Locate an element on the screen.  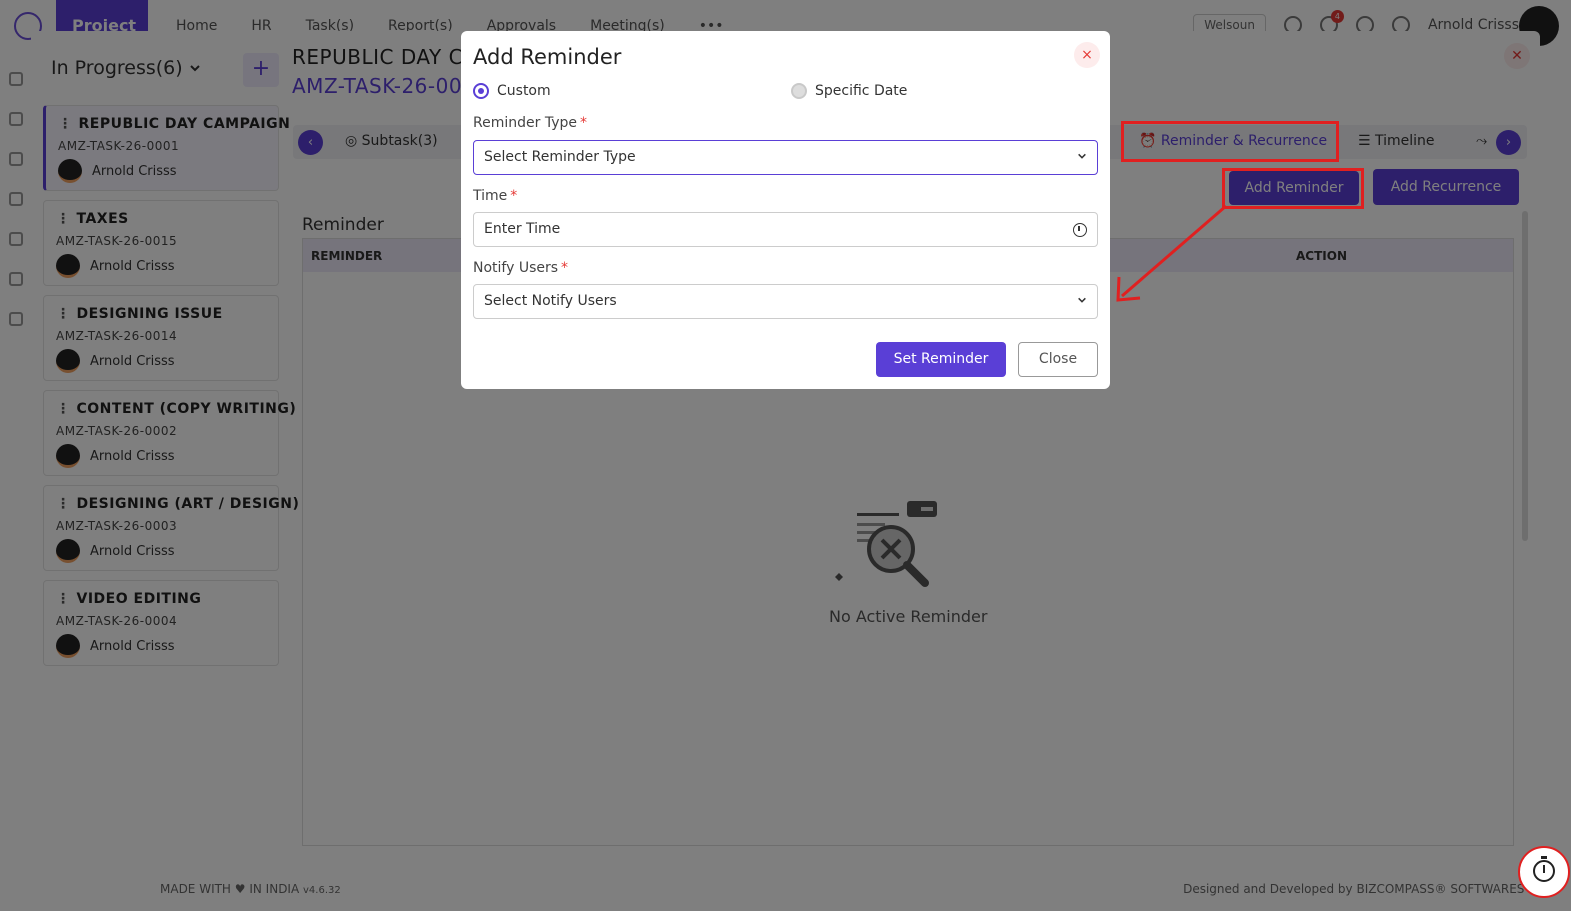
radio-specific-date: Specific Date is located at coordinates (849, 91).